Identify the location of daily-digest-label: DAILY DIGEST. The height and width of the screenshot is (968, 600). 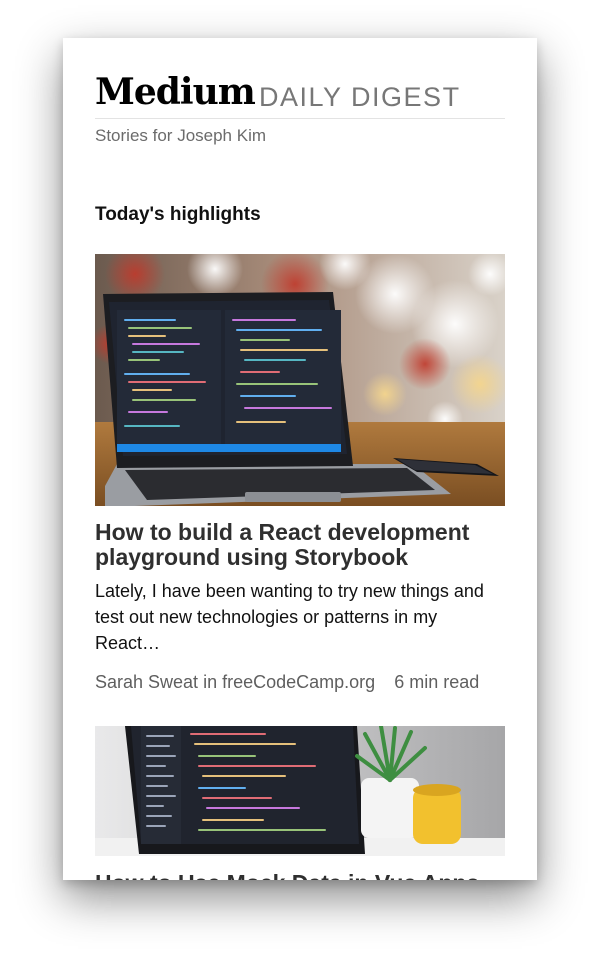
(360, 97).